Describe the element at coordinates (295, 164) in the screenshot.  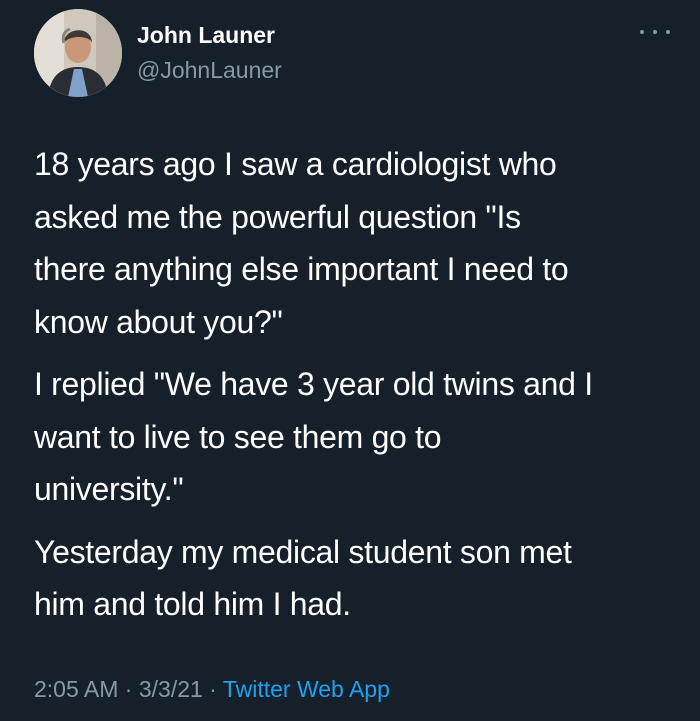
I see `tweet-line: 18 years ago I saw a cardiologist who` at that location.